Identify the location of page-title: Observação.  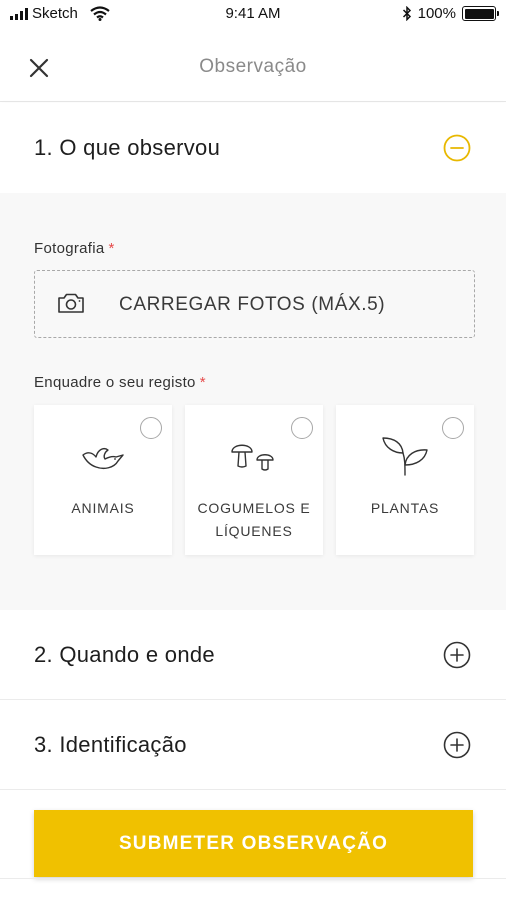
(253, 66).